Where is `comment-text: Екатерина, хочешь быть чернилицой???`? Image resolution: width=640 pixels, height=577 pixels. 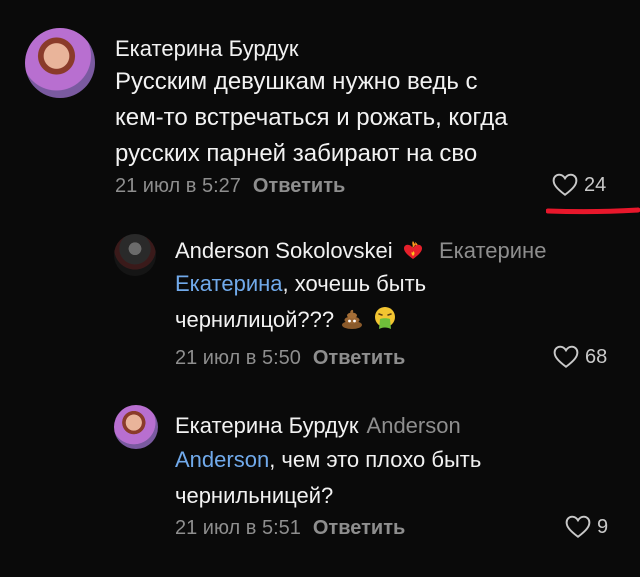
comment-text: Екатерина, хочешь быть чернилицой??? is located at coordinates (301, 301).